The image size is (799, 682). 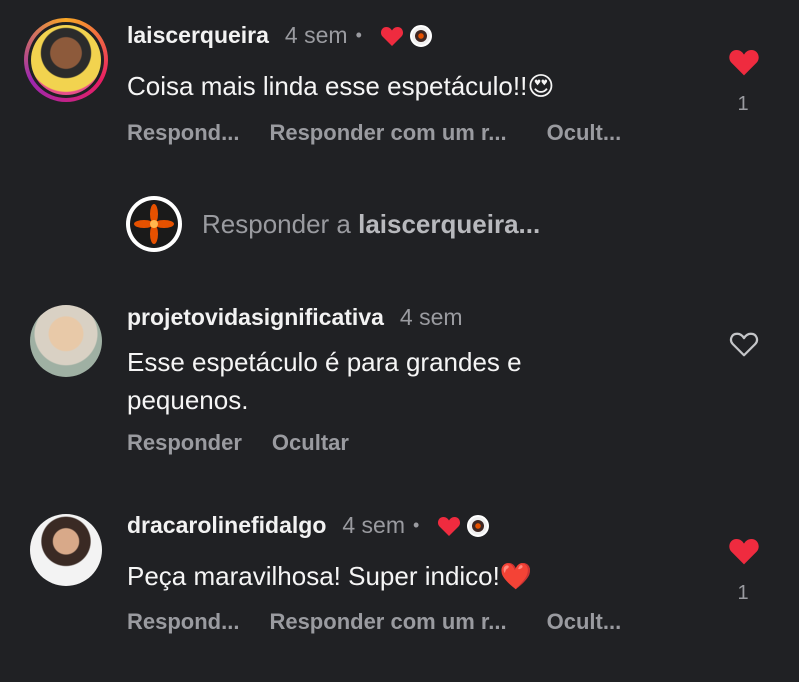 What do you see at coordinates (198, 35) in the screenshot?
I see `username: laiscerqueira` at bounding box center [198, 35].